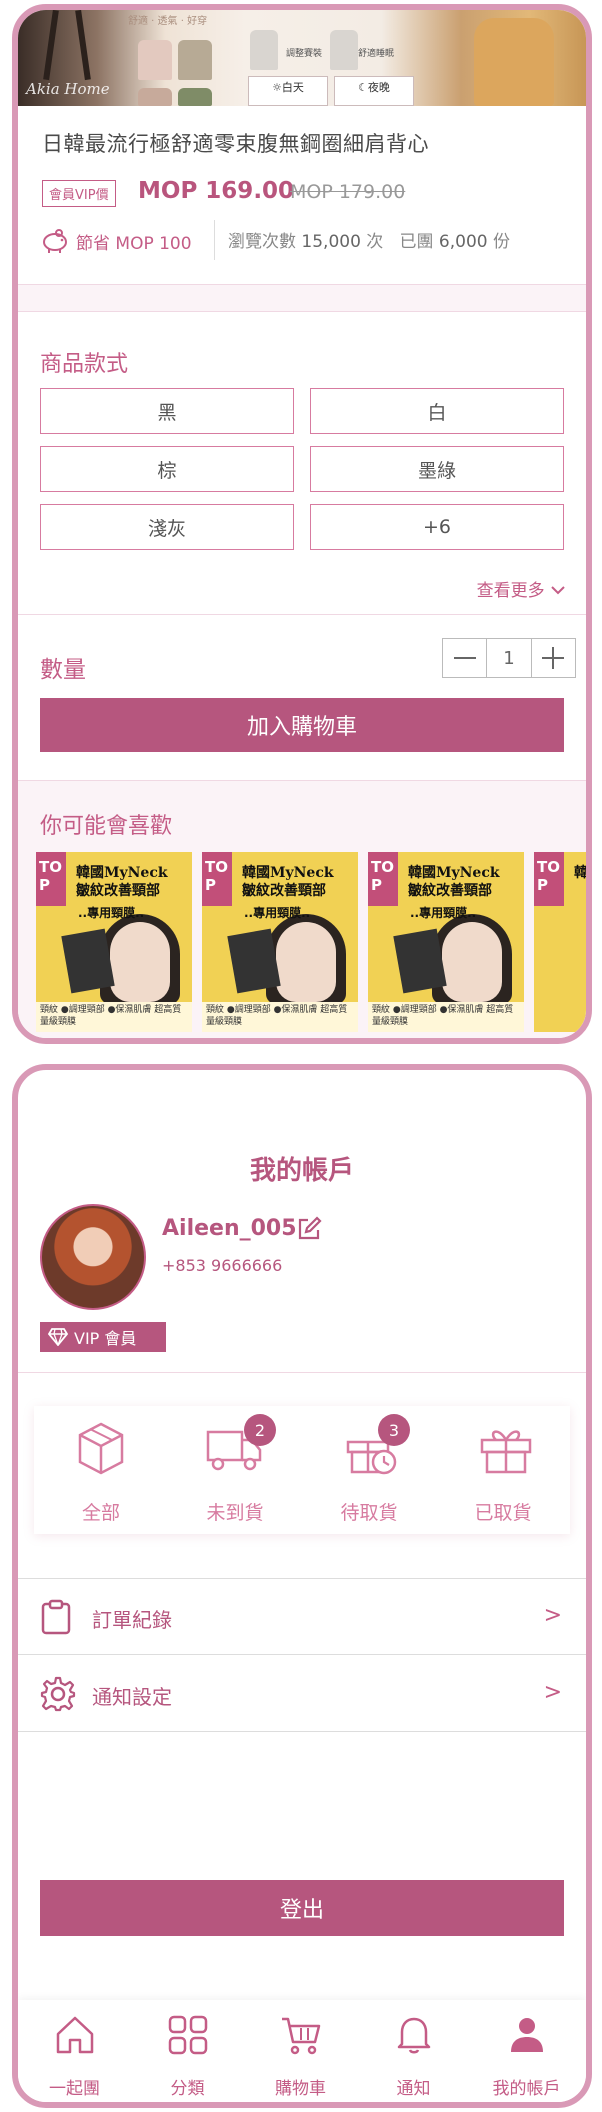 This screenshot has width=602, height=2112. What do you see at coordinates (348, 192) in the screenshot?
I see `original-price: MOP 179.00` at bounding box center [348, 192].